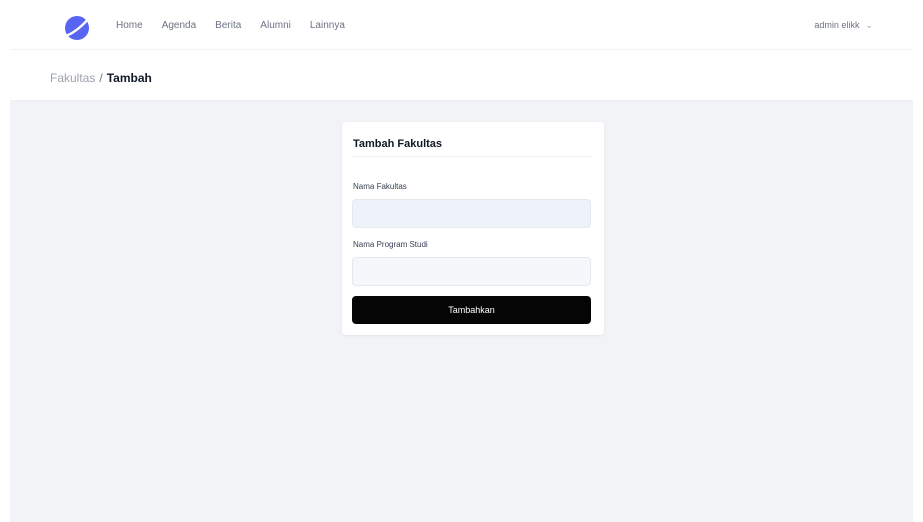 The height and width of the screenshot is (522, 923). Describe the element at coordinates (398, 144) in the screenshot. I see `card-title: Tambah Fakultas` at that location.